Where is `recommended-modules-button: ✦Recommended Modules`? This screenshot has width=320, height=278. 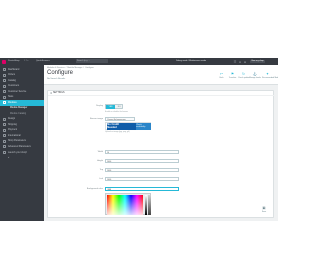 recommended-modules-button: ✦Recommended Modules is located at coordinates (270, 75).